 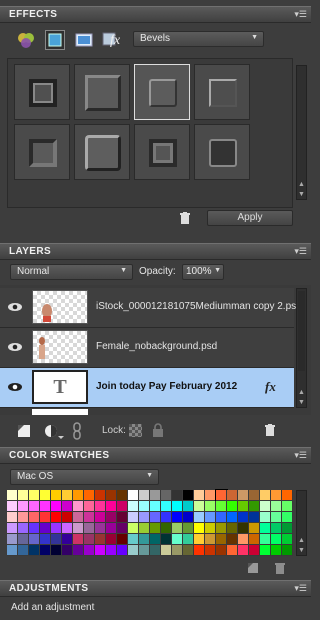 What do you see at coordinates (15, 307) in the screenshot?
I see `eye-icon` at bounding box center [15, 307].